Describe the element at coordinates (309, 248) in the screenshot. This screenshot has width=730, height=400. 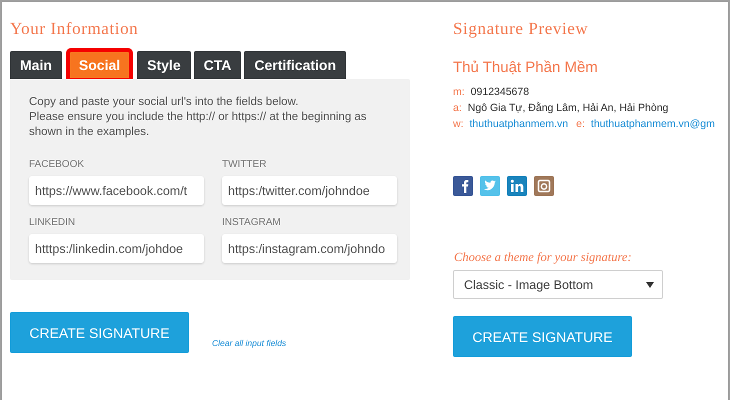
I see `input-field: https:/instagram.com/johndo` at that location.